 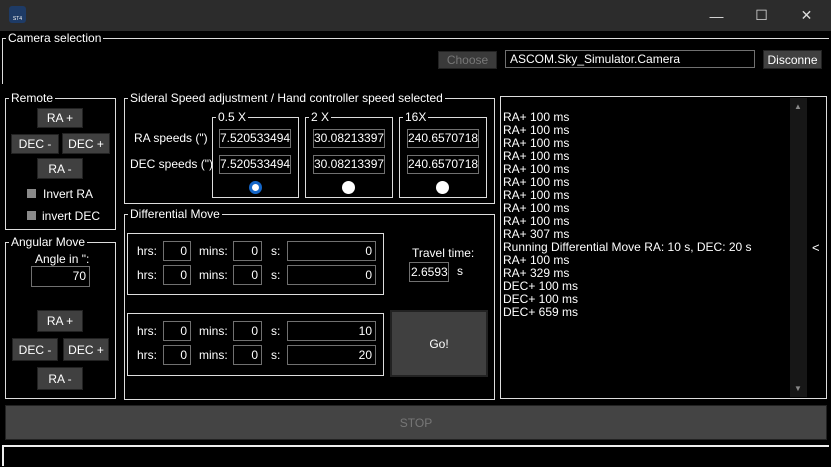 I want to click on status-bar, so click(x=415, y=455).